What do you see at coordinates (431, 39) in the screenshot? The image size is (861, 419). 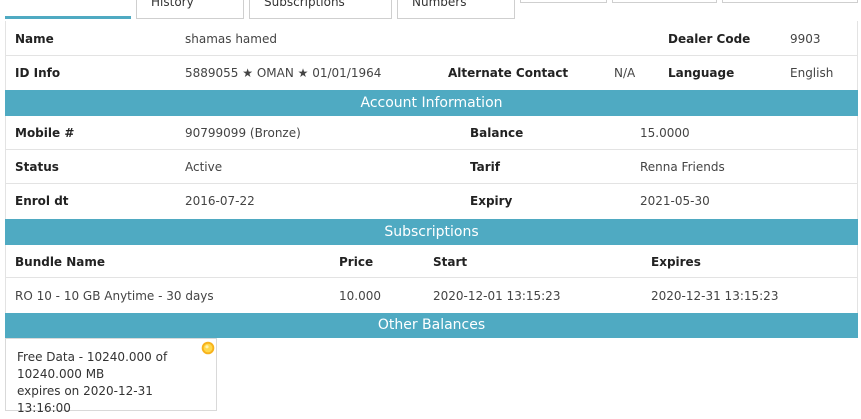 I see `info-row-name: Name shamas hamed Dealer Code 9903` at bounding box center [431, 39].